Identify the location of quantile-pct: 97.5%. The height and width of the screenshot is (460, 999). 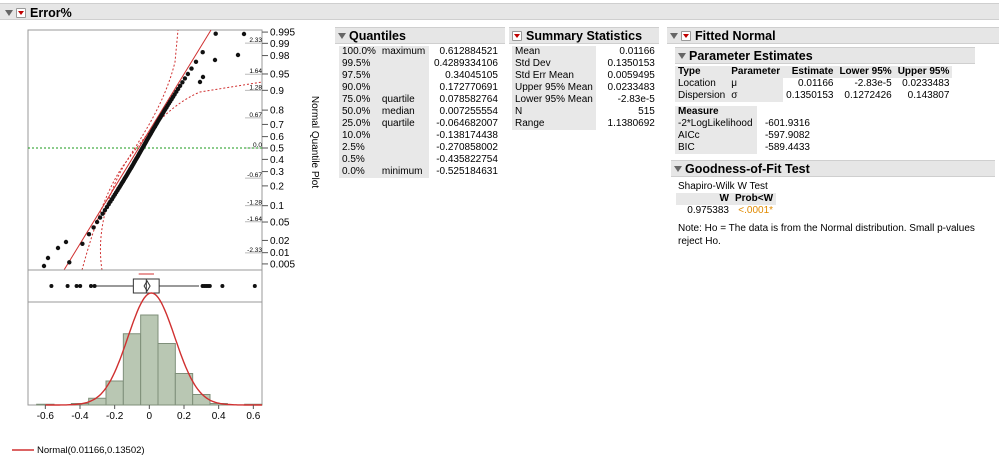
(359, 76).